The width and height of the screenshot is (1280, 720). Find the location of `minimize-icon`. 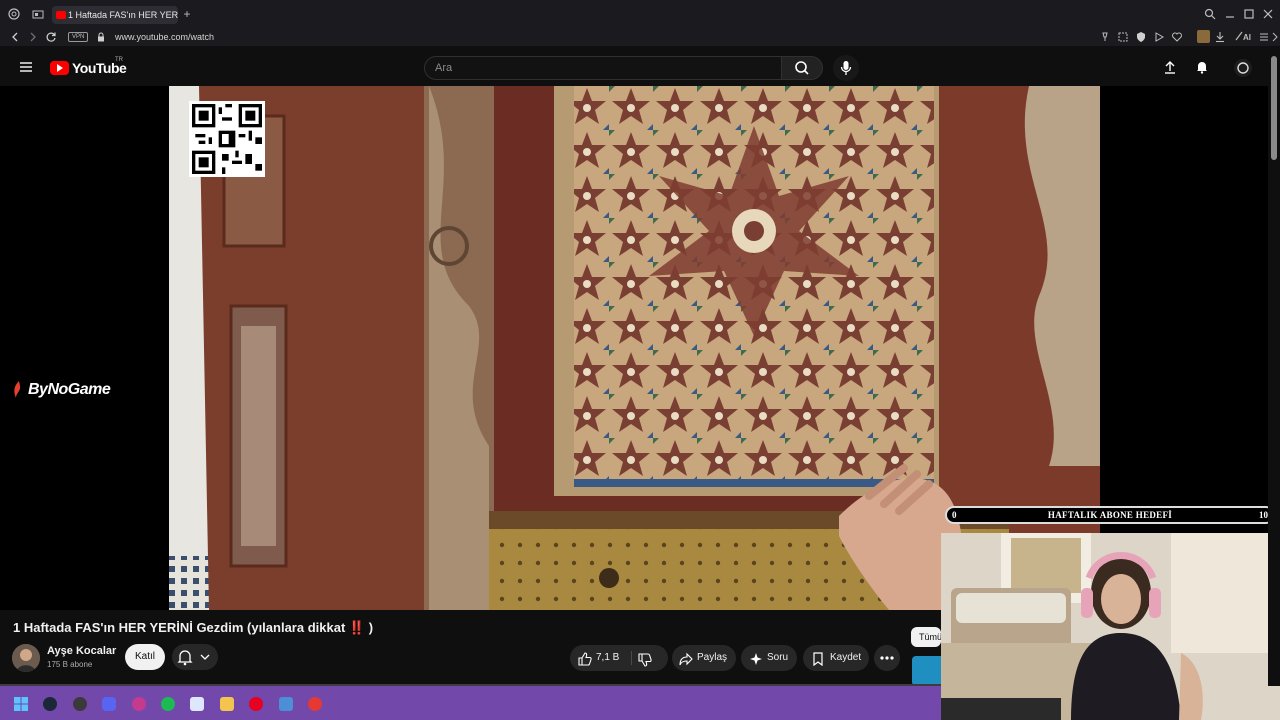

minimize-icon is located at coordinates (1230, 14).